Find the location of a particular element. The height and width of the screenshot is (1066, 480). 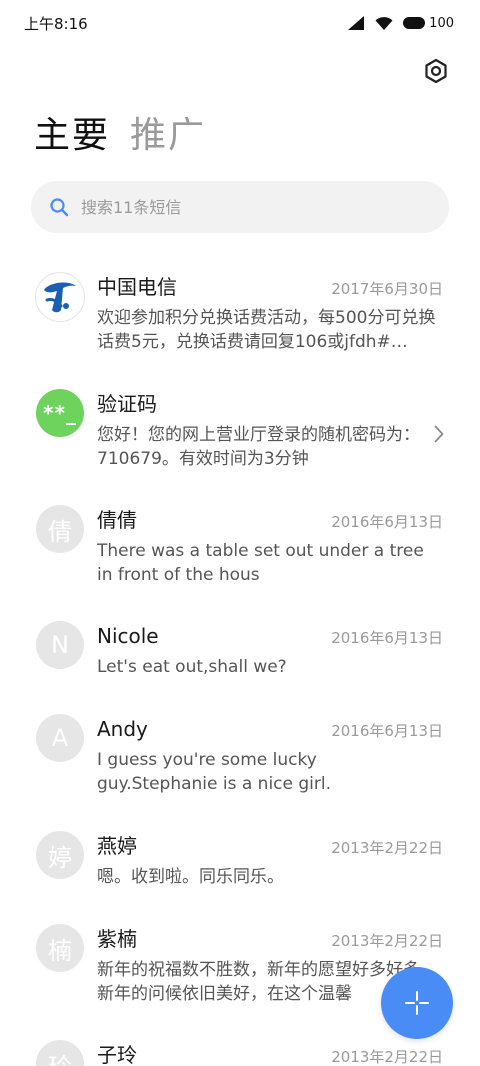

status-icons: 100 is located at coordinates (400, 23).